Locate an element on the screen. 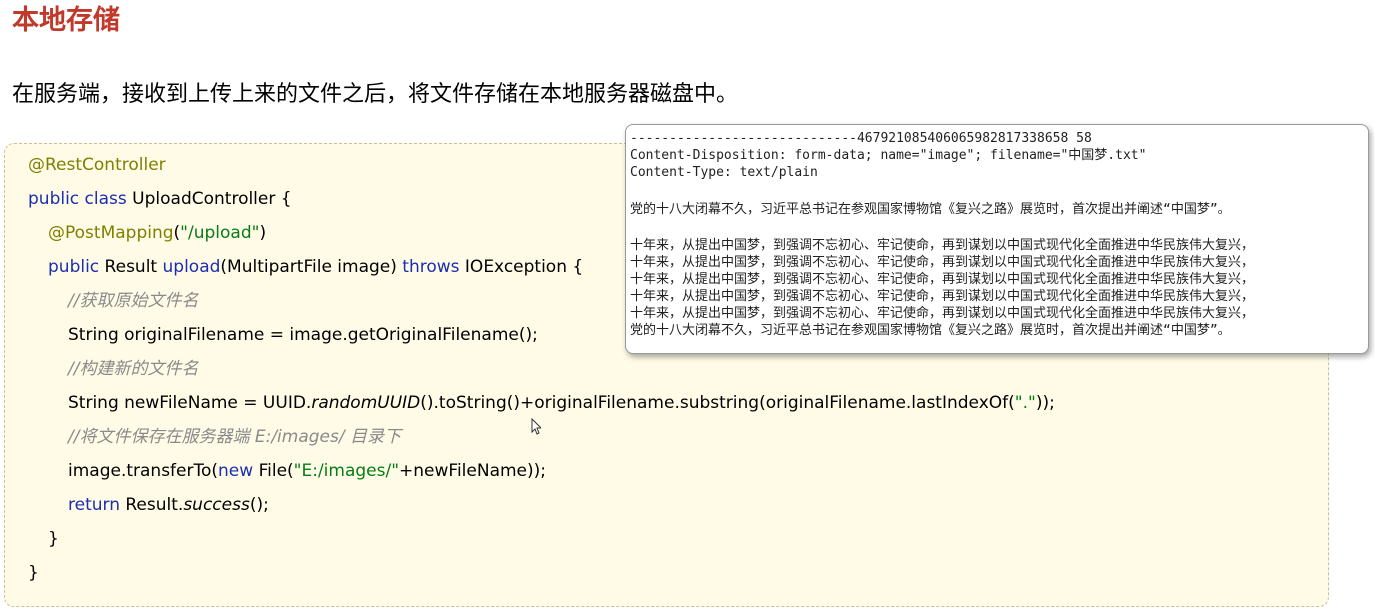  code-text: )); is located at coordinates (1045, 403).